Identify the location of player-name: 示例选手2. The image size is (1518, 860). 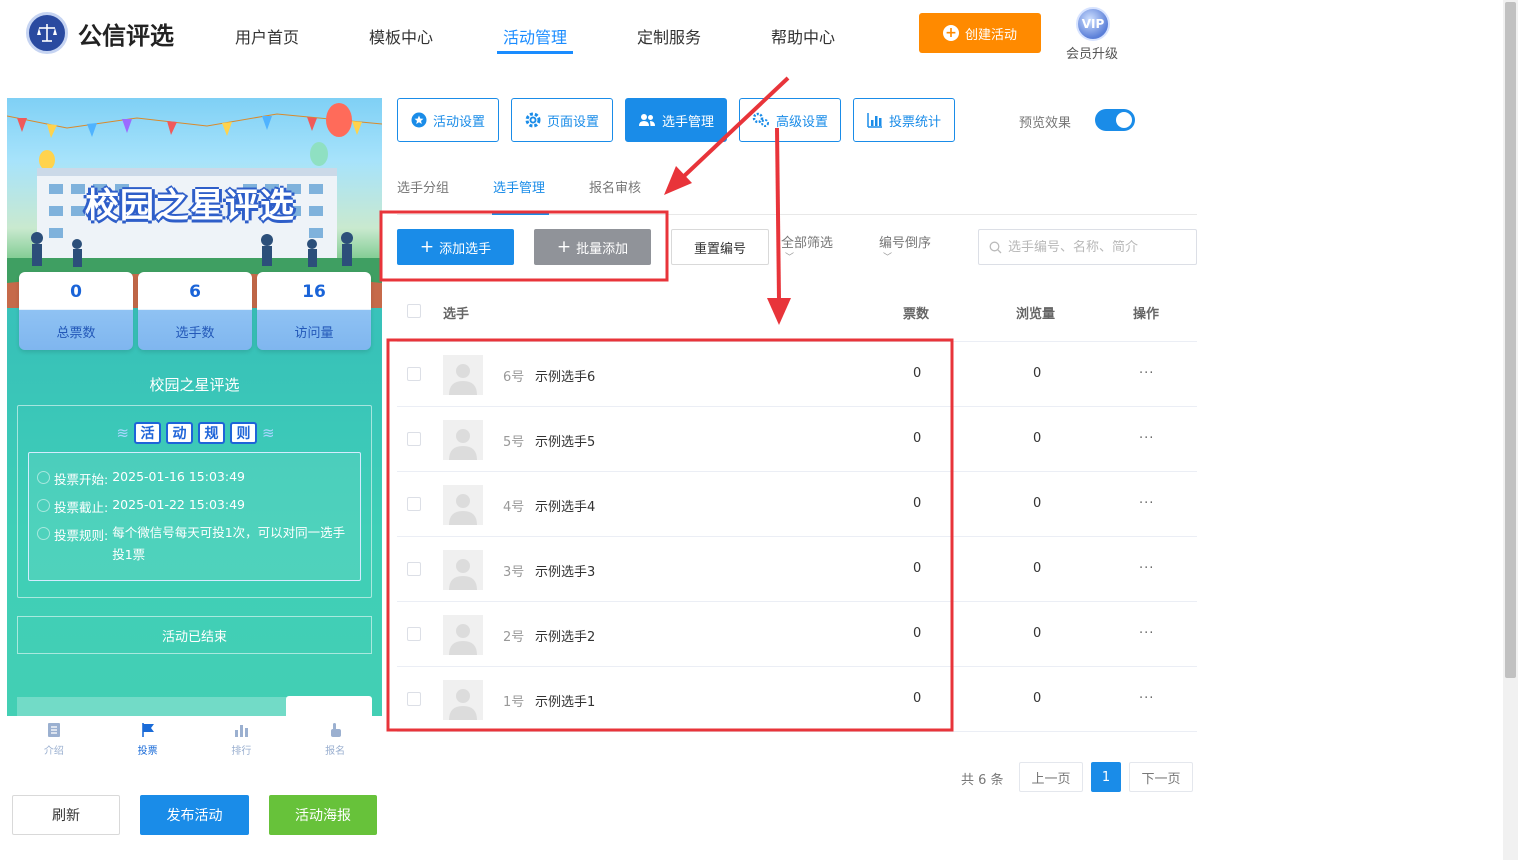
(565, 635).